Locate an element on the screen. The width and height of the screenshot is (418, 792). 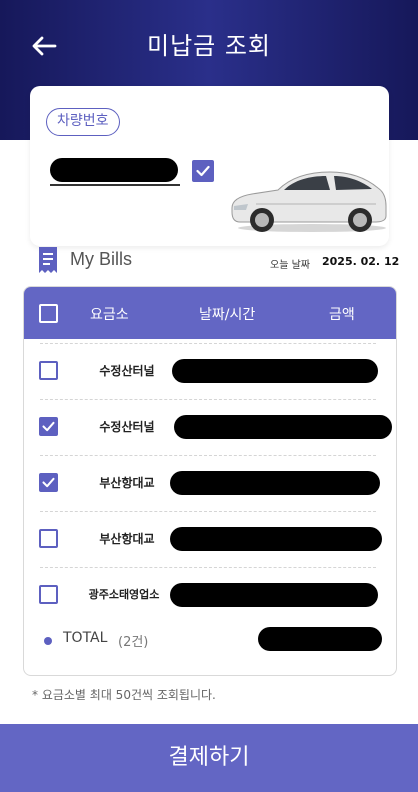
plate-number-underline is located at coordinates (115, 185).